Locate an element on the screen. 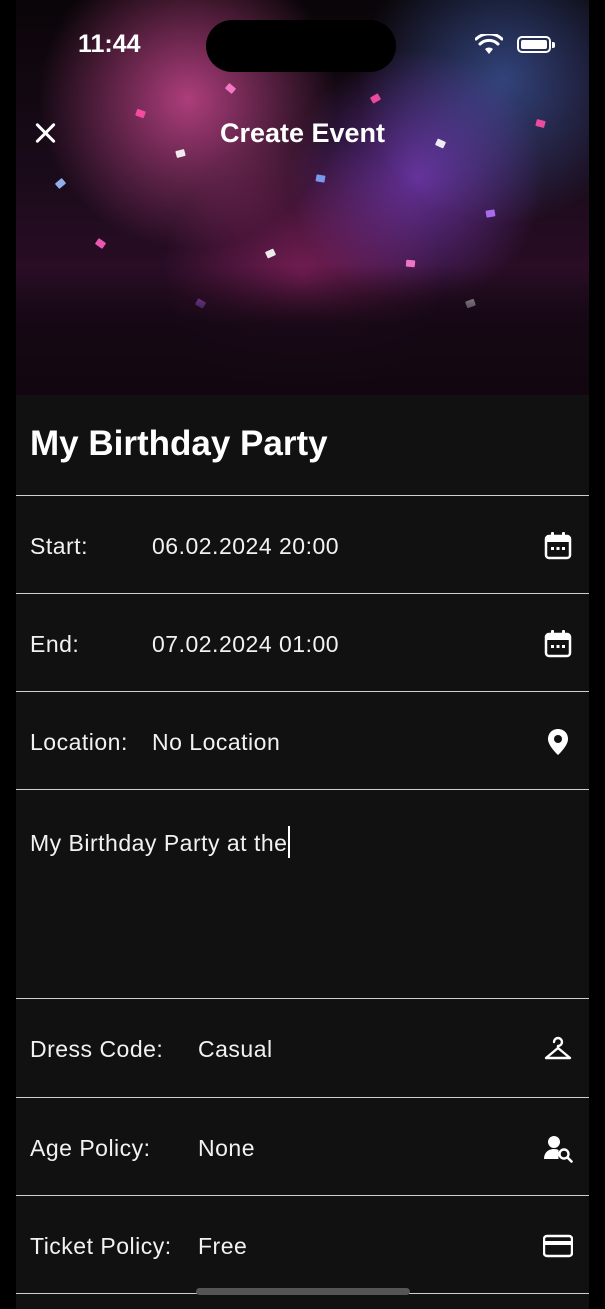 The image size is (605, 1309). description-field: My Birthday Party at the is located at coordinates (160, 842).